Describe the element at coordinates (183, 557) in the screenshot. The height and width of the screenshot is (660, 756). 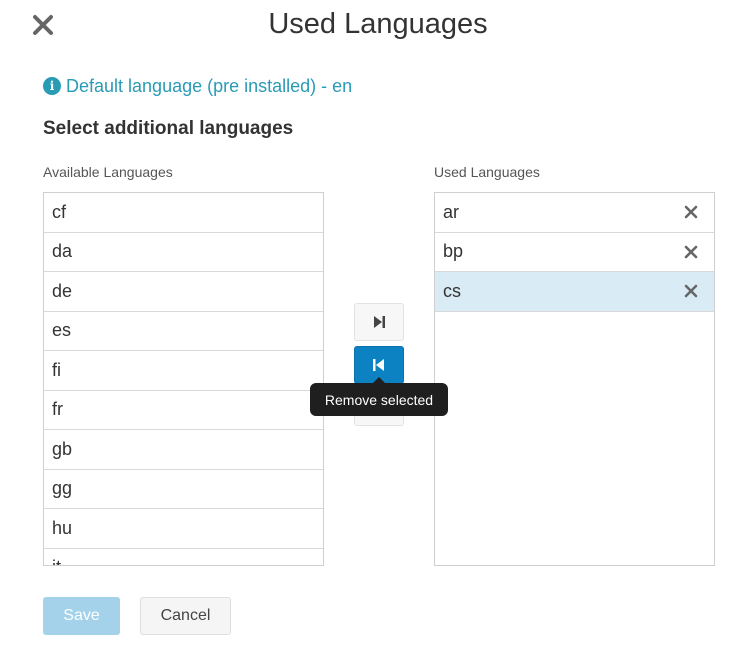
I see `available-language-item: it` at that location.